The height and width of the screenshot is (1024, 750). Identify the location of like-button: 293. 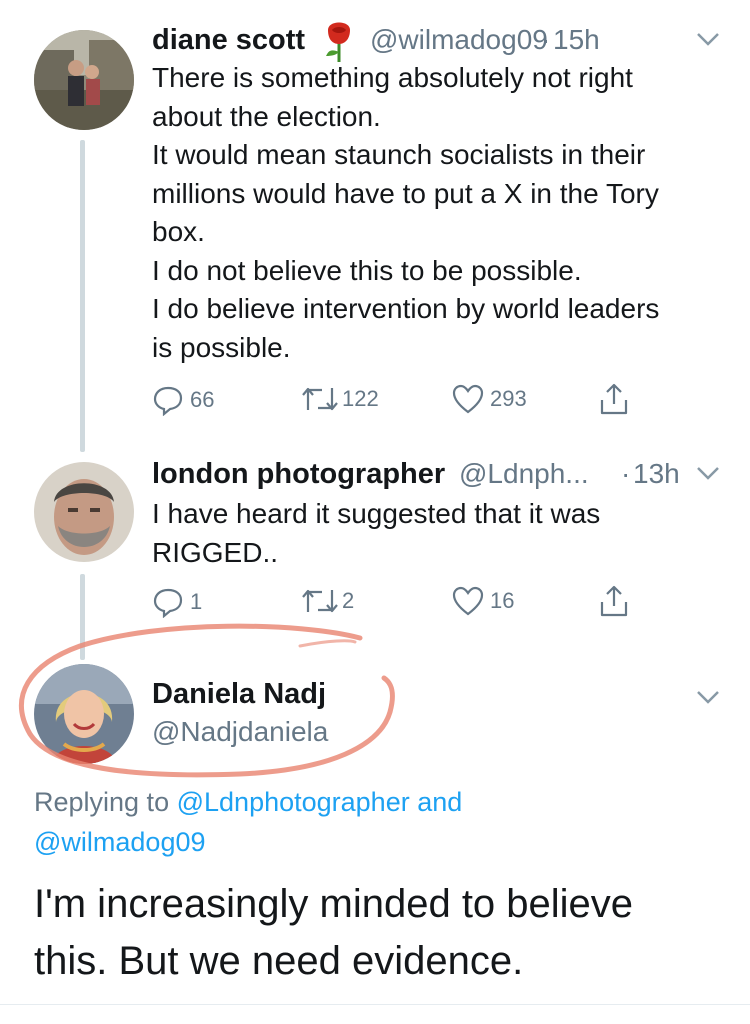
(489, 399).